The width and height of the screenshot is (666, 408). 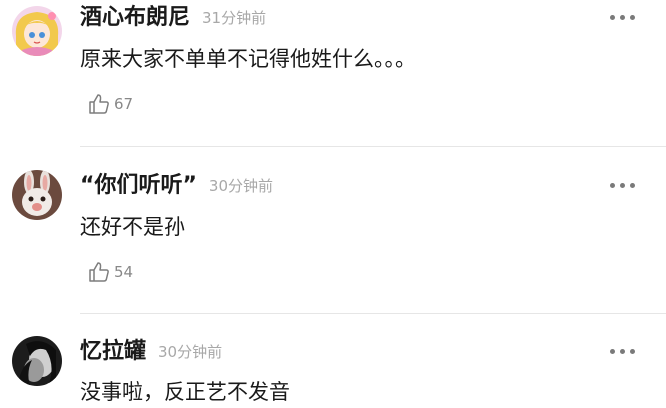 What do you see at coordinates (135, 17) in the screenshot?
I see `username-text: 酒心布朗尼` at bounding box center [135, 17].